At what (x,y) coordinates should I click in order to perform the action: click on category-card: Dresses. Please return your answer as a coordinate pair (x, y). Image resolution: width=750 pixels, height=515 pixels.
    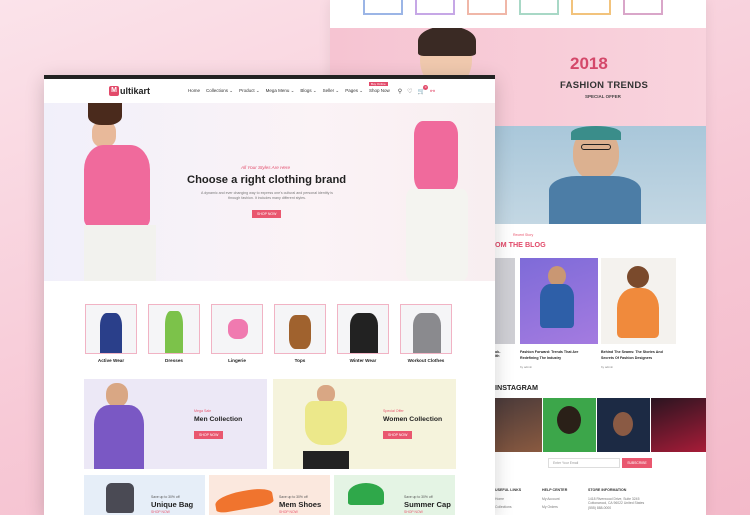
    Looking at the image, I should click on (174, 333).